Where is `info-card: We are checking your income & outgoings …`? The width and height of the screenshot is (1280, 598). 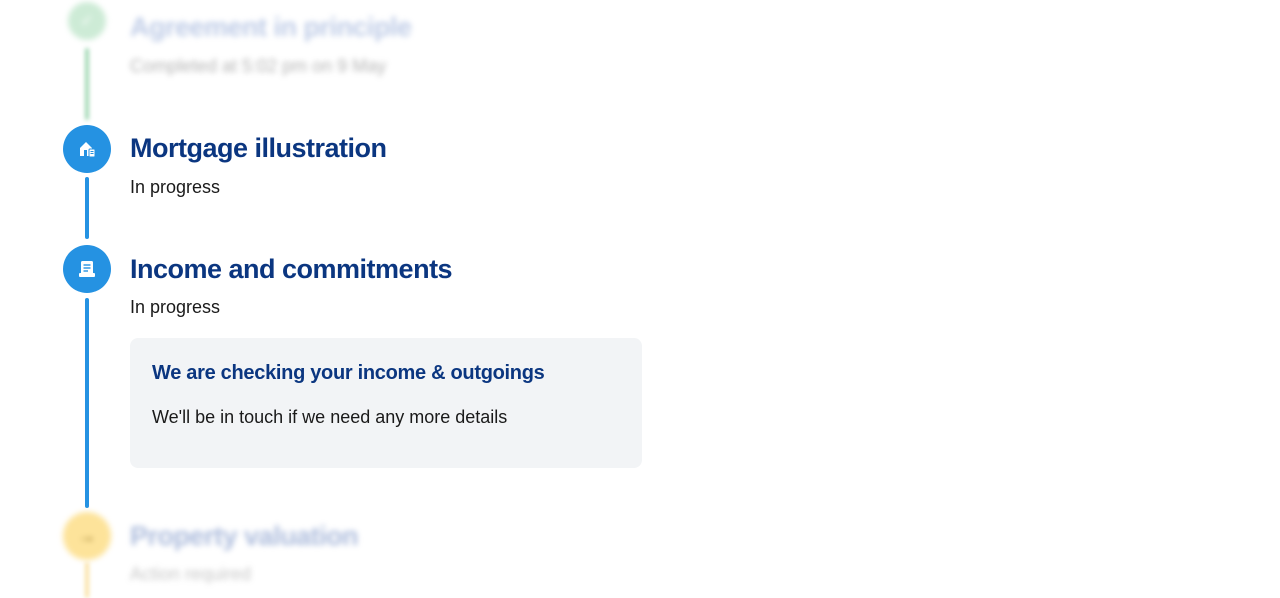
info-card: We are checking your income & outgoings … is located at coordinates (386, 403).